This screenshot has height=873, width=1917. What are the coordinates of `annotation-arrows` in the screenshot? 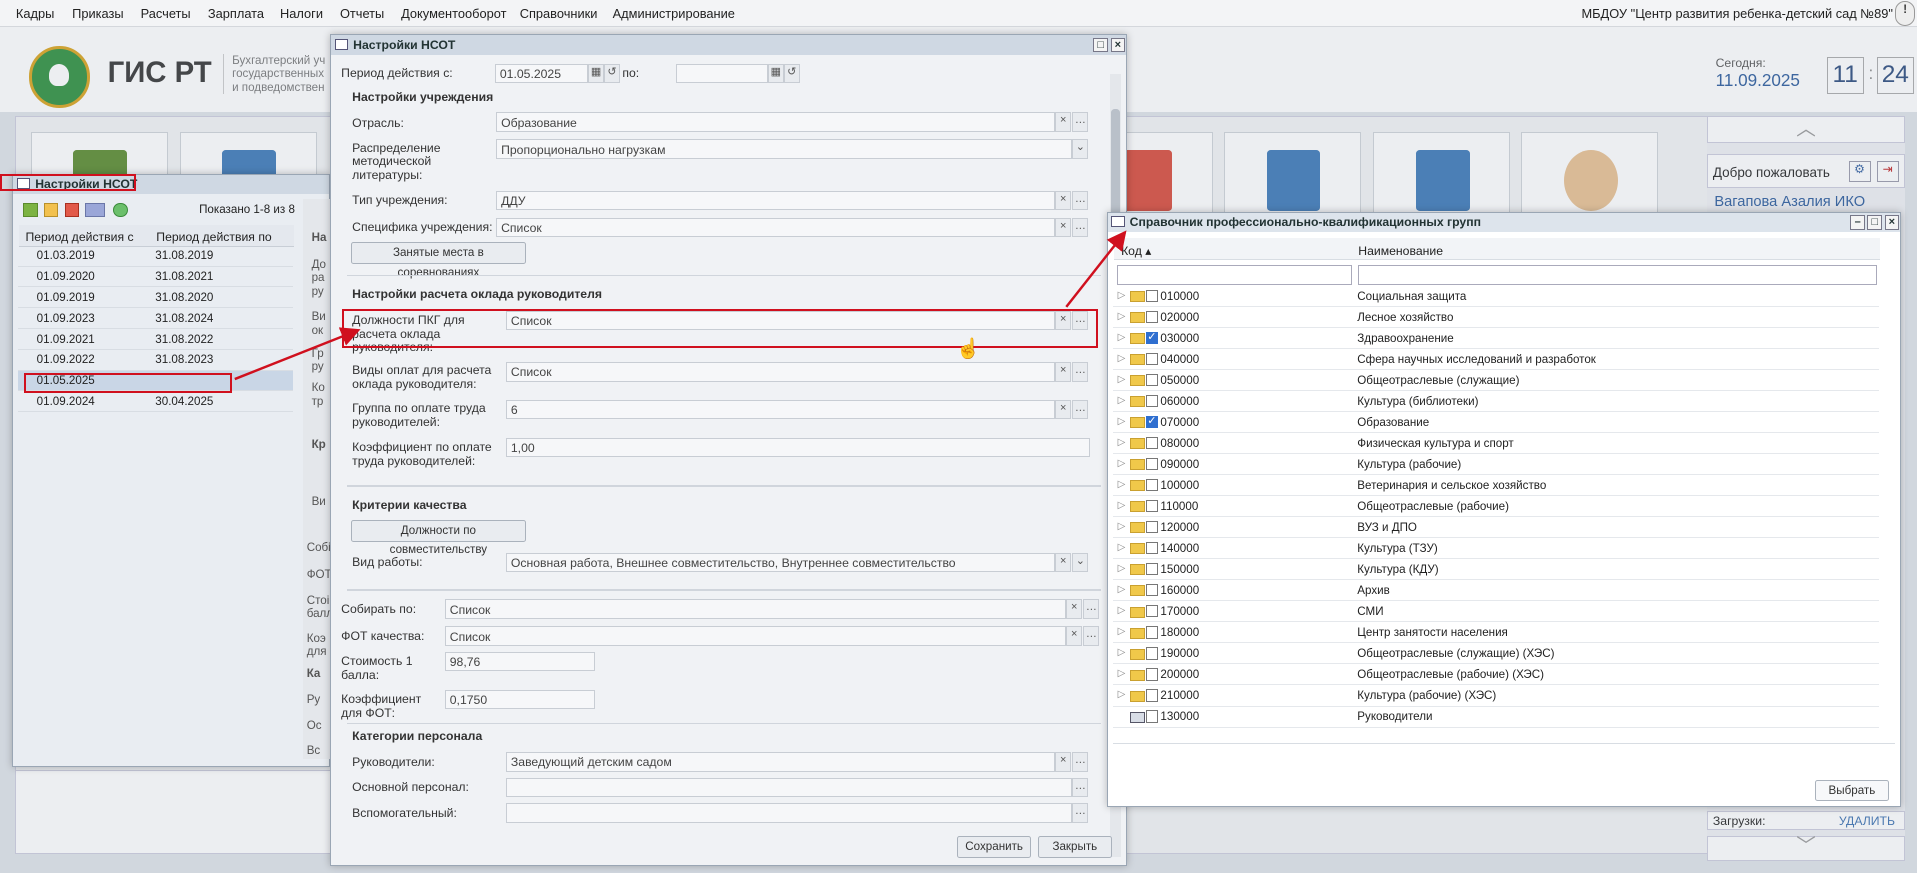 It's located at (680, 305).